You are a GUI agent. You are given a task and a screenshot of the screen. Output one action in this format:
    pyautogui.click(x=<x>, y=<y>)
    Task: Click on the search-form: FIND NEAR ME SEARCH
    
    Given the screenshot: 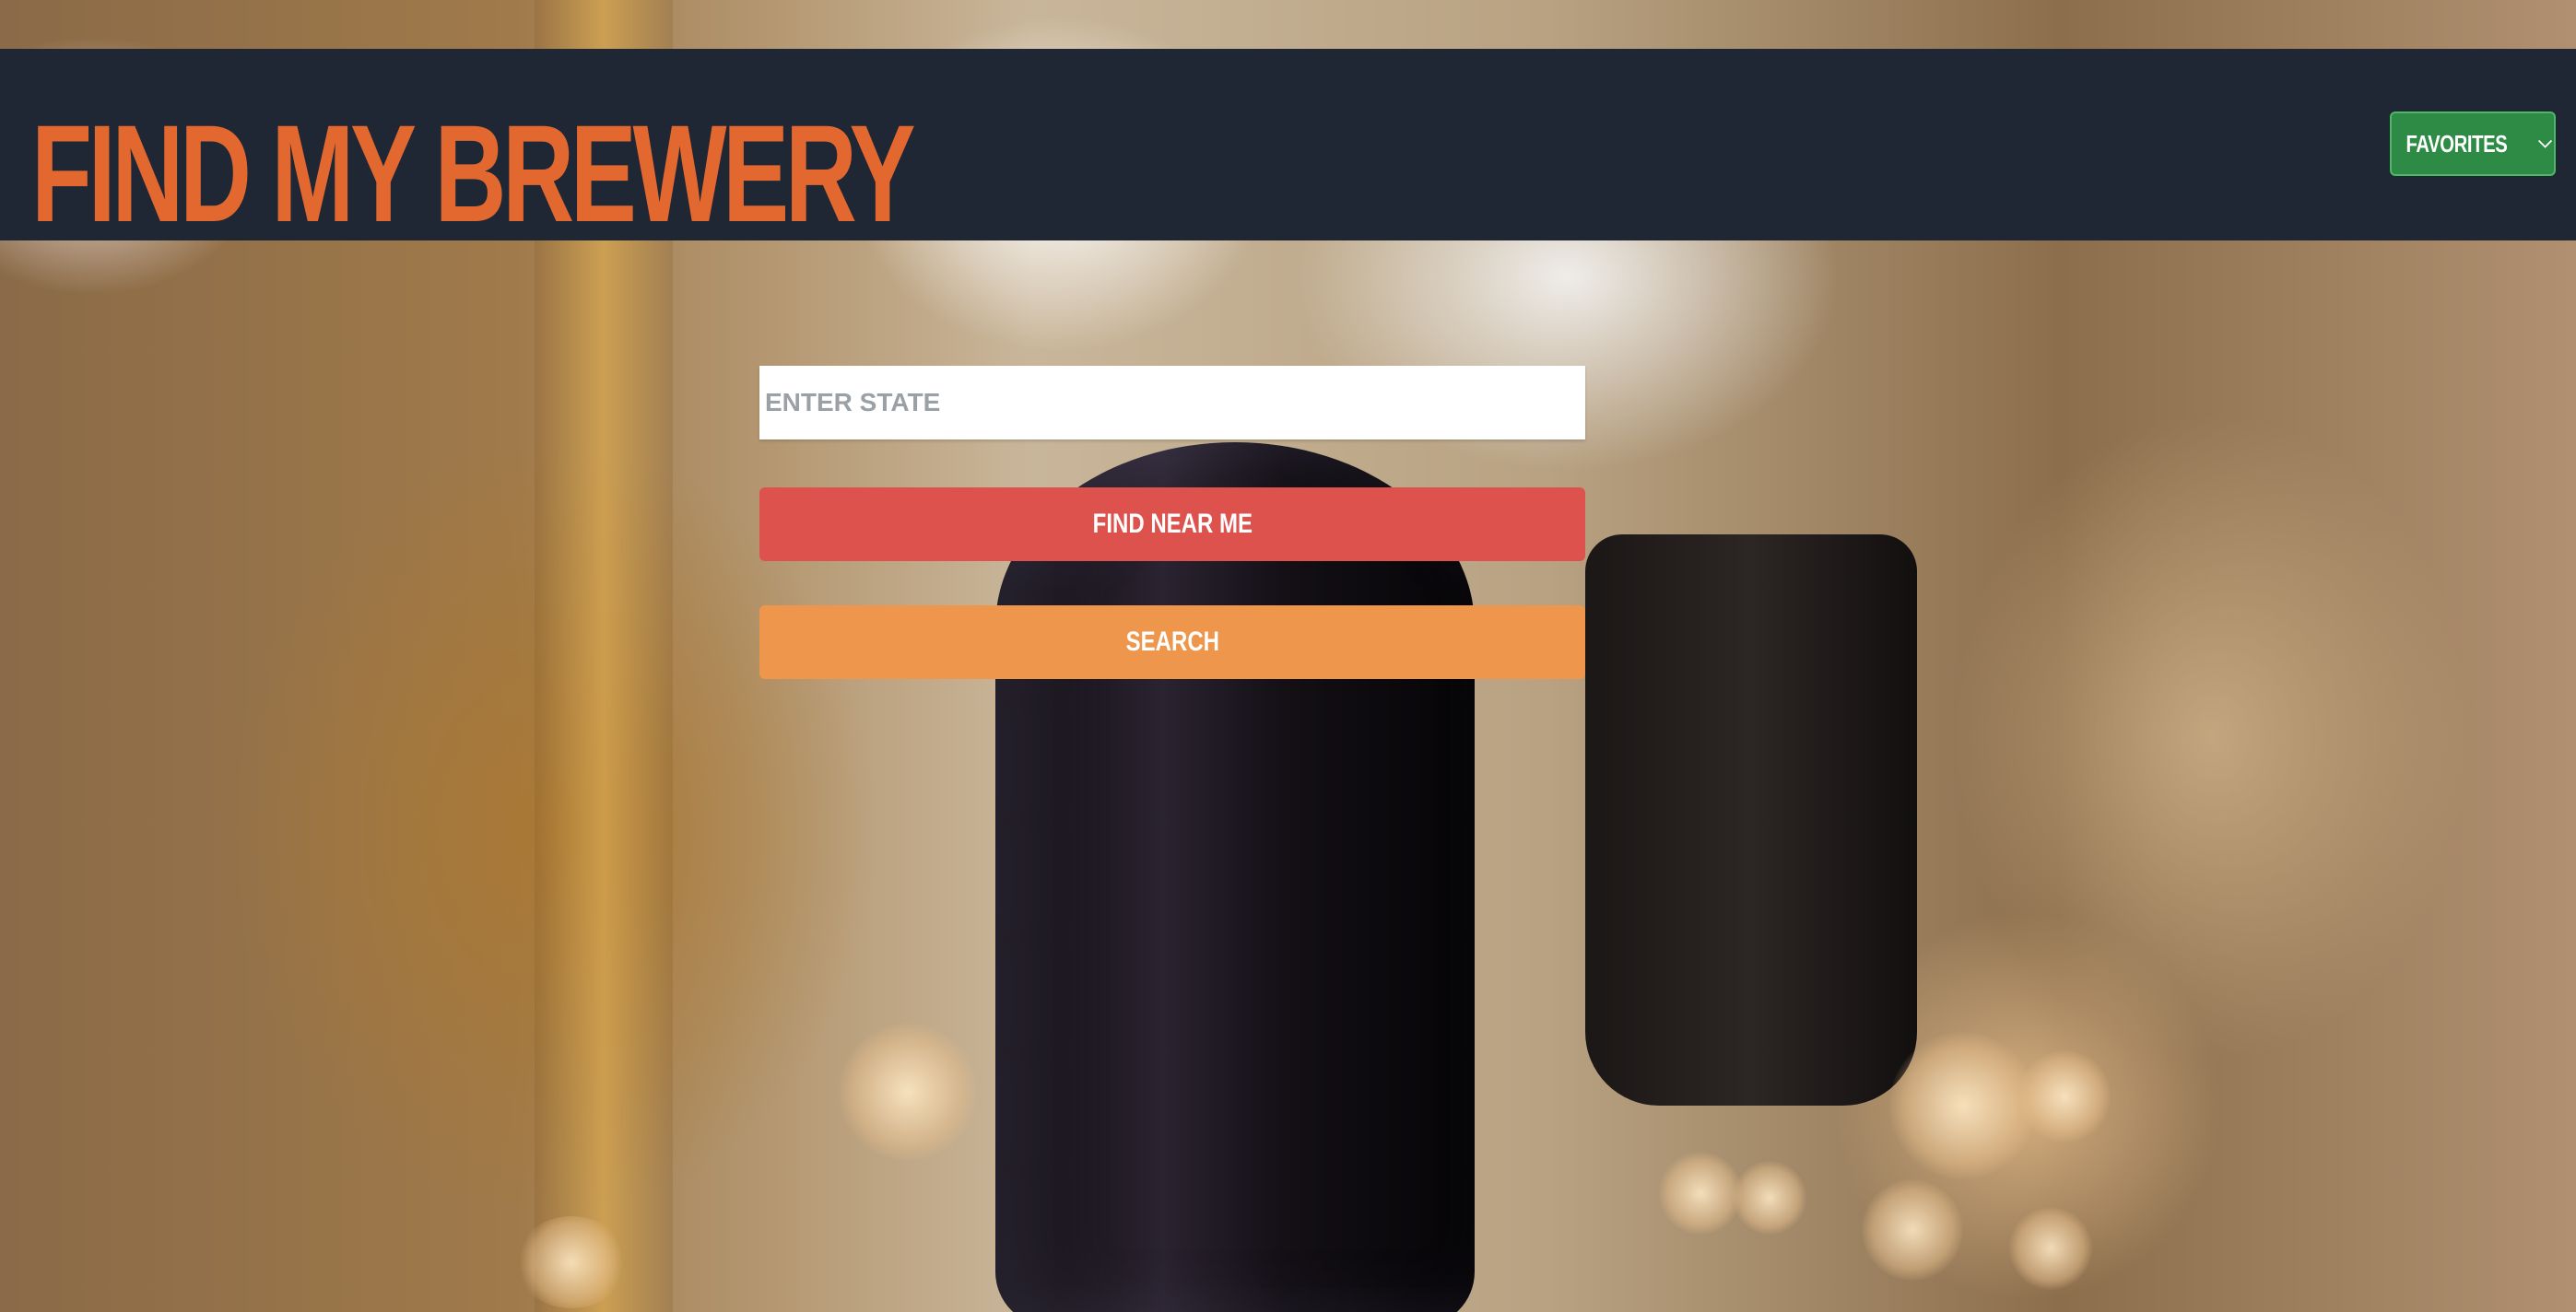 What is the action you would take?
    pyautogui.click(x=1172, y=522)
    